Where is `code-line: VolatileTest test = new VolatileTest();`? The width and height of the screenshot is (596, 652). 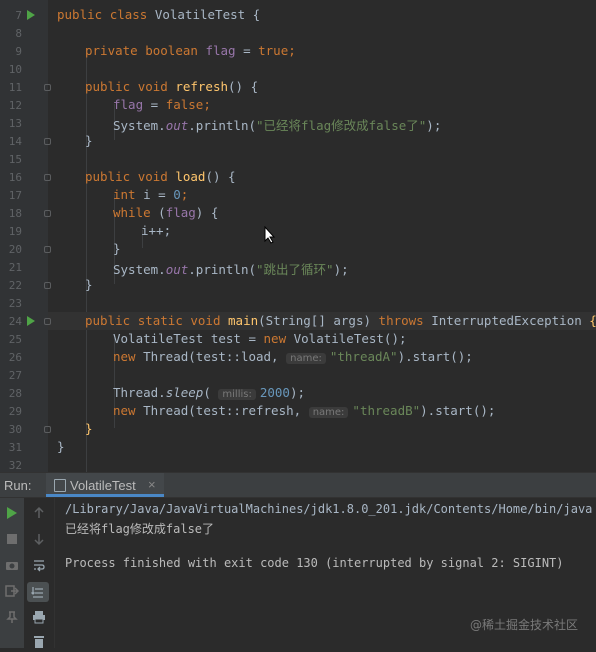 code-line: VolatileTest test = new VolatileTest(); is located at coordinates (260, 338).